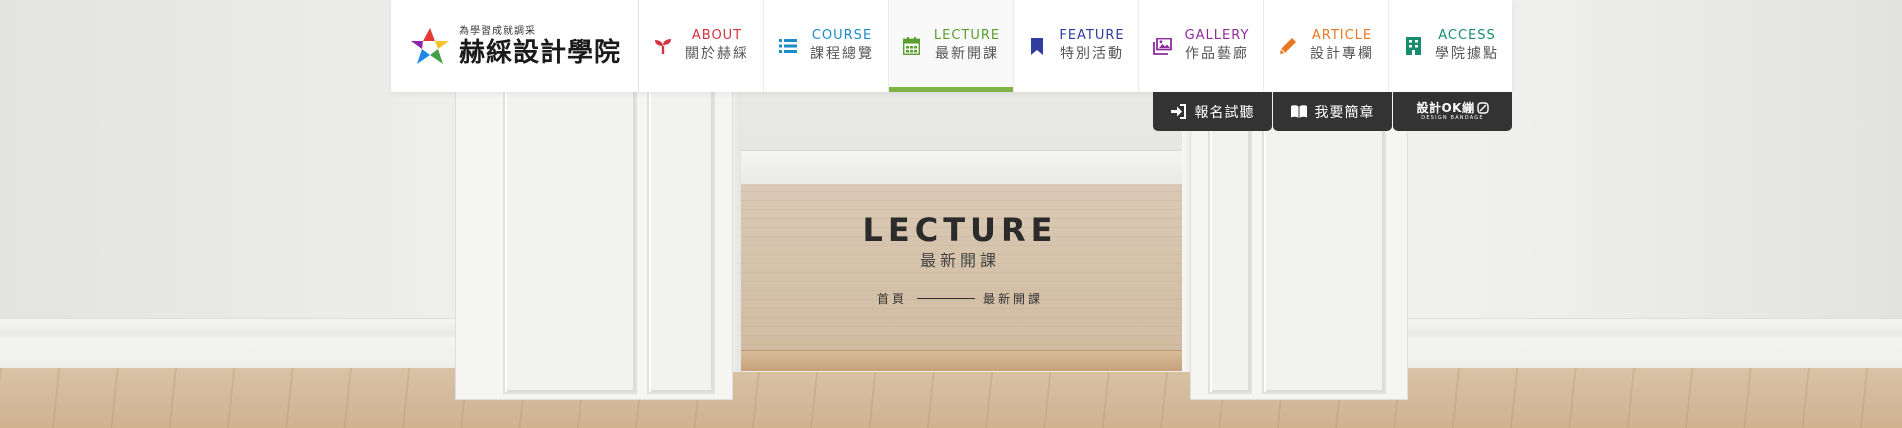  What do you see at coordinates (1178, 112) in the screenshot?
I see `sign-in-icon` at bounding box center [1178, 112].